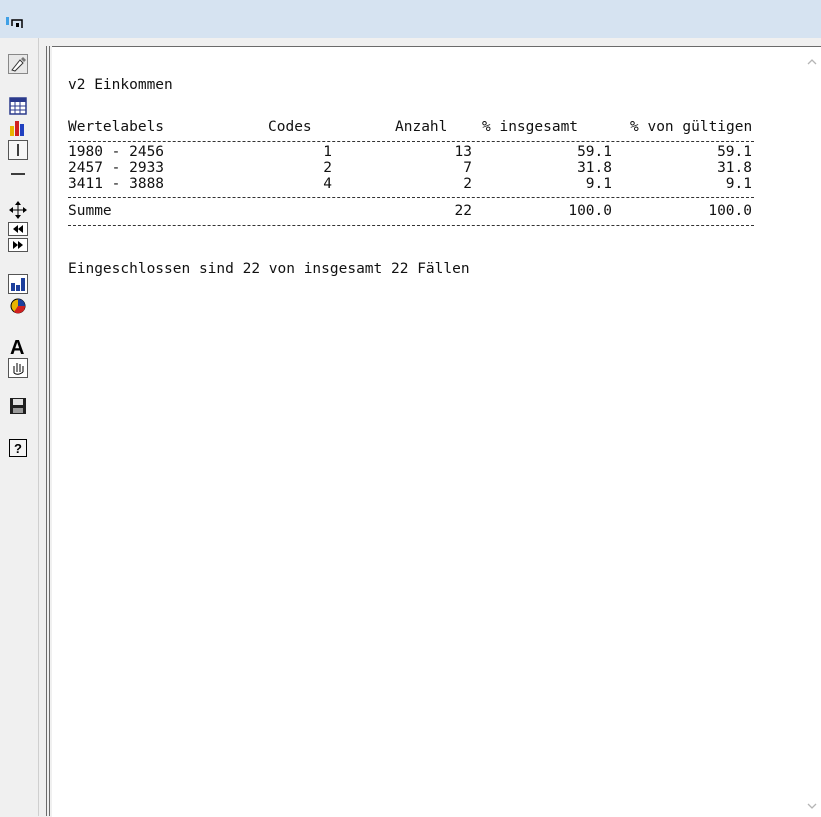 Image resolution: width=821 pixels, height=817 pixels. What do you see at coordinates (18, 229) in the screenshot?
I see `rewind-icon` at bounding box center [18, 229].